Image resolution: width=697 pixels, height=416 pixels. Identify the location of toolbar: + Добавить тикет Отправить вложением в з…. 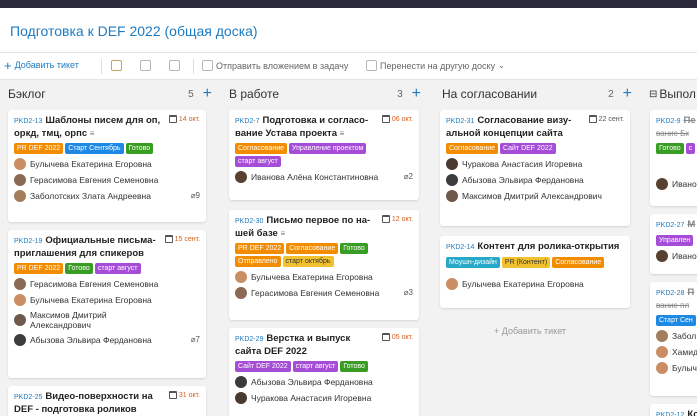
(348, 66).